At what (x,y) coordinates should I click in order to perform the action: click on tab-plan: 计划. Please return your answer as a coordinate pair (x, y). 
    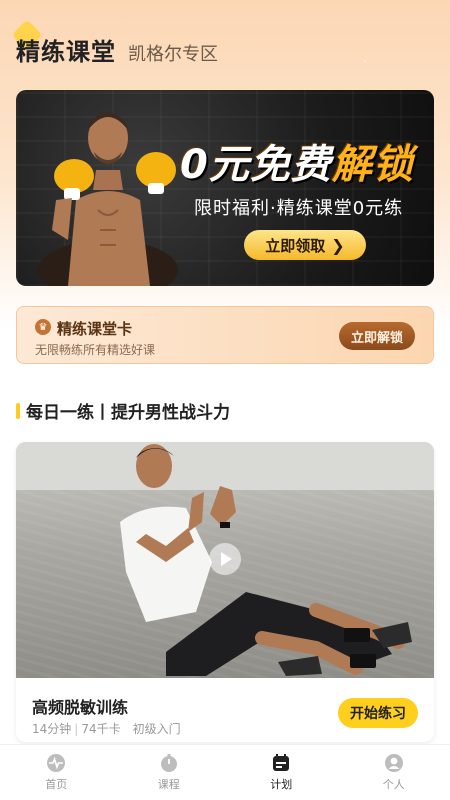
    Looking at the image, I should click on (281, 772).